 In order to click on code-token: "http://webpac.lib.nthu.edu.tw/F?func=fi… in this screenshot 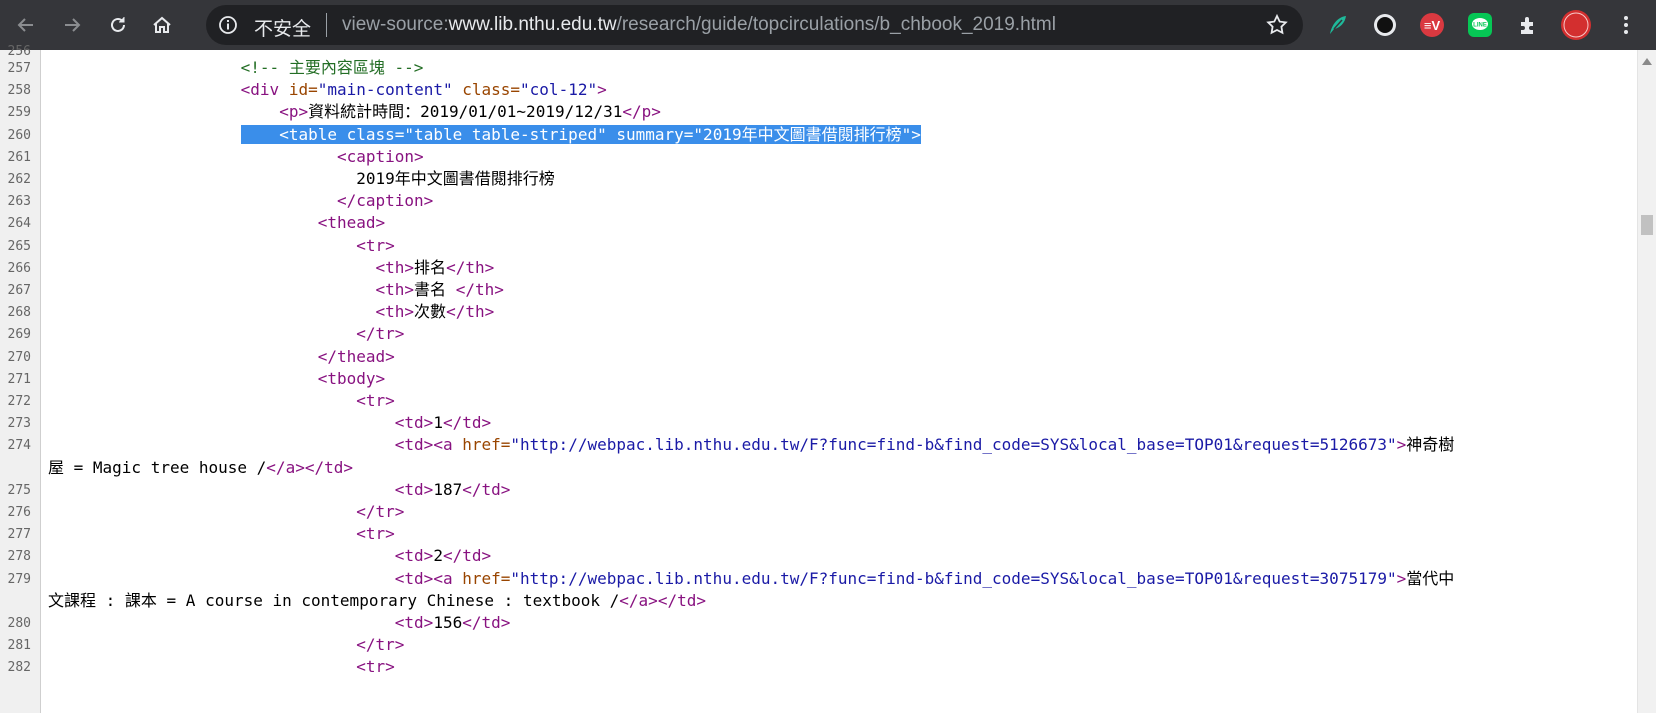, I will do `click(953, 578)`.